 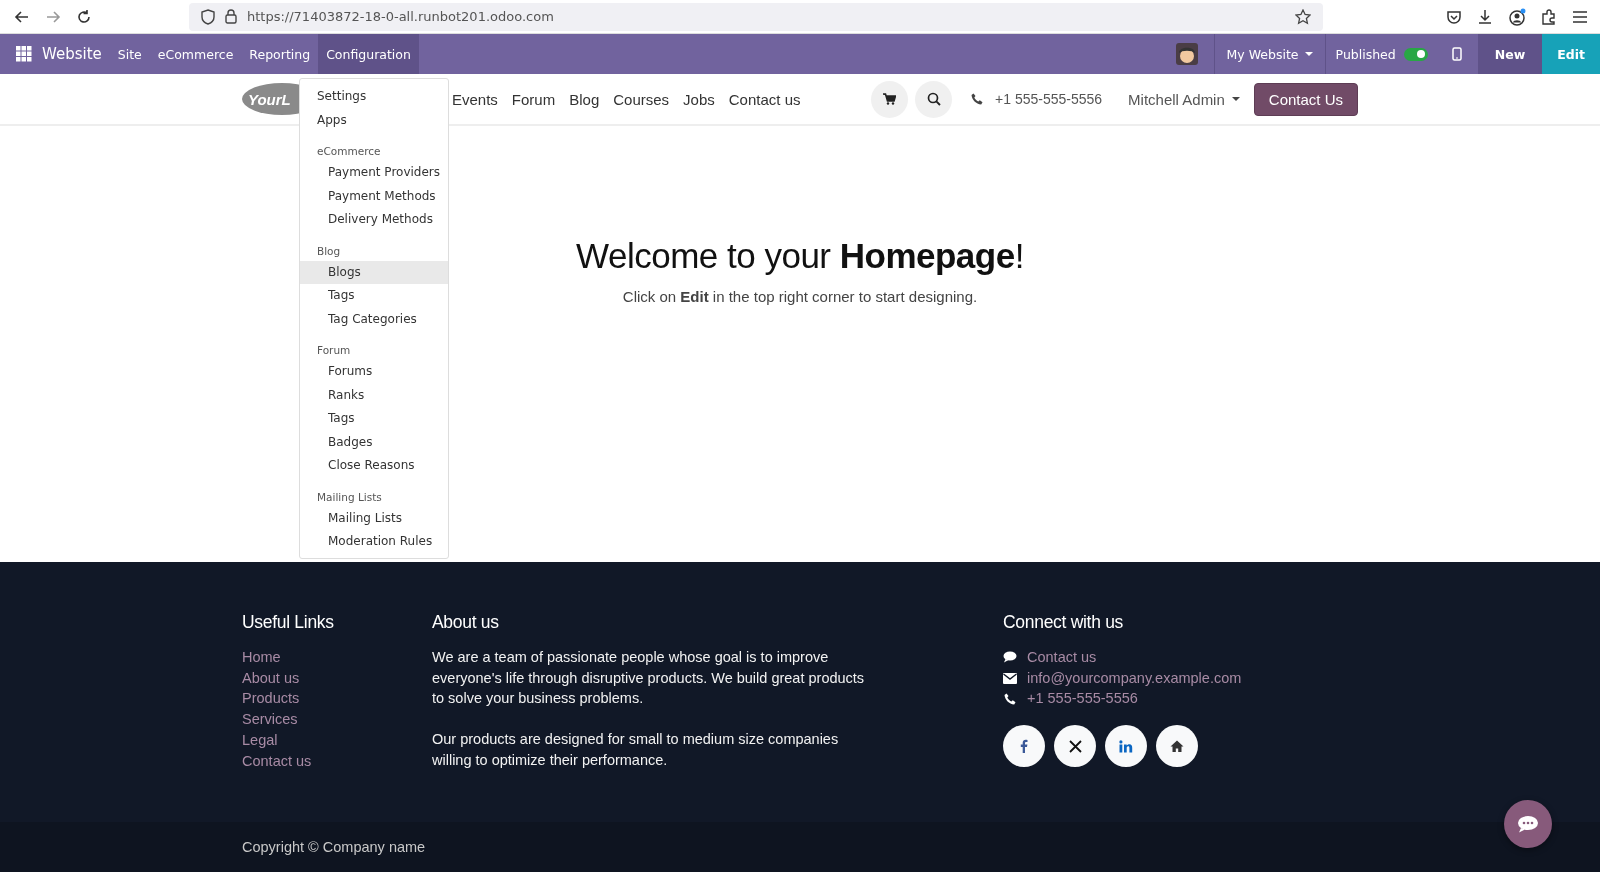 I want to click on site-nav-link: Events, so click(x=475, y=99).